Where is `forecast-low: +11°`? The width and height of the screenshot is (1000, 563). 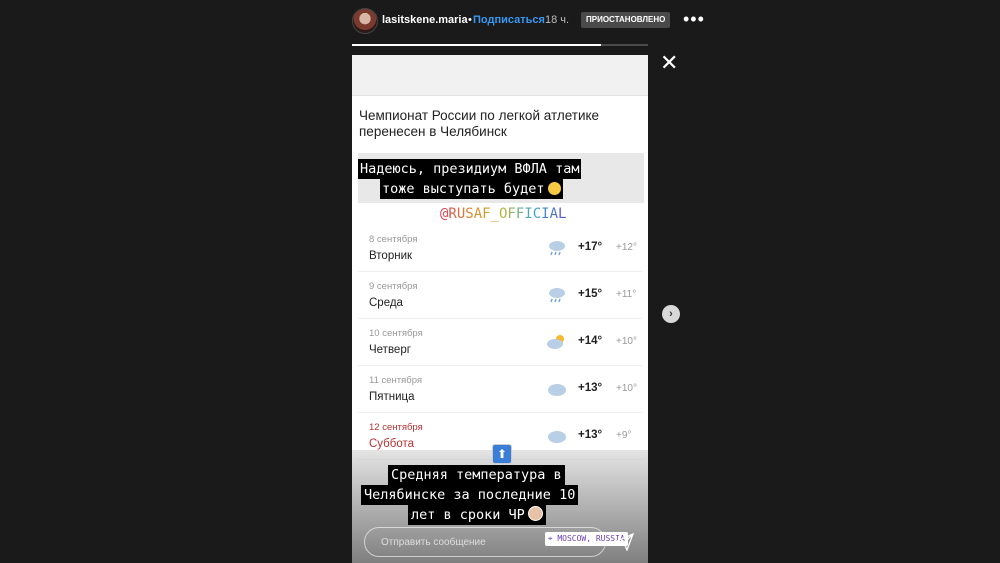
forecast-low: +11° is located at coordinates (626, 294).